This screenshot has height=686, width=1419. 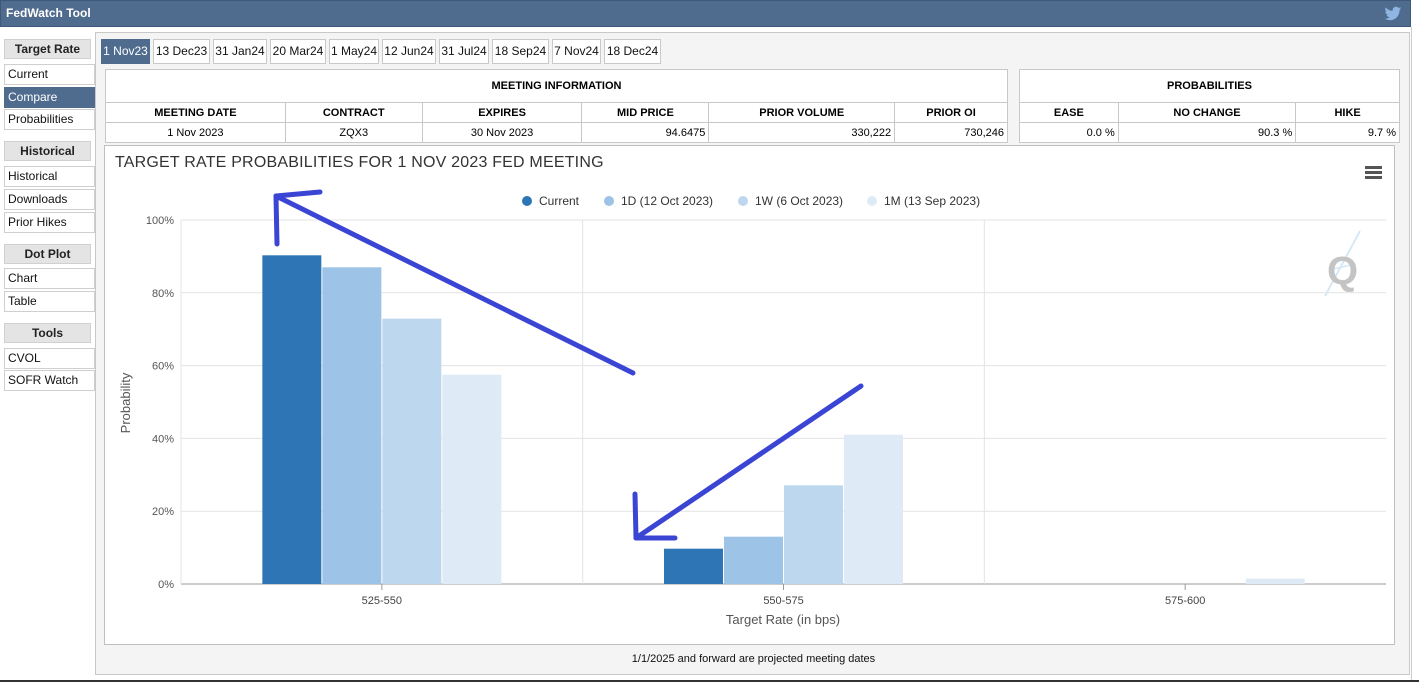 What do you see at coordinates (802, 132) in the screenshot?
I see `cell-prior-volume: 330,222` at bounding box center [802, 132].